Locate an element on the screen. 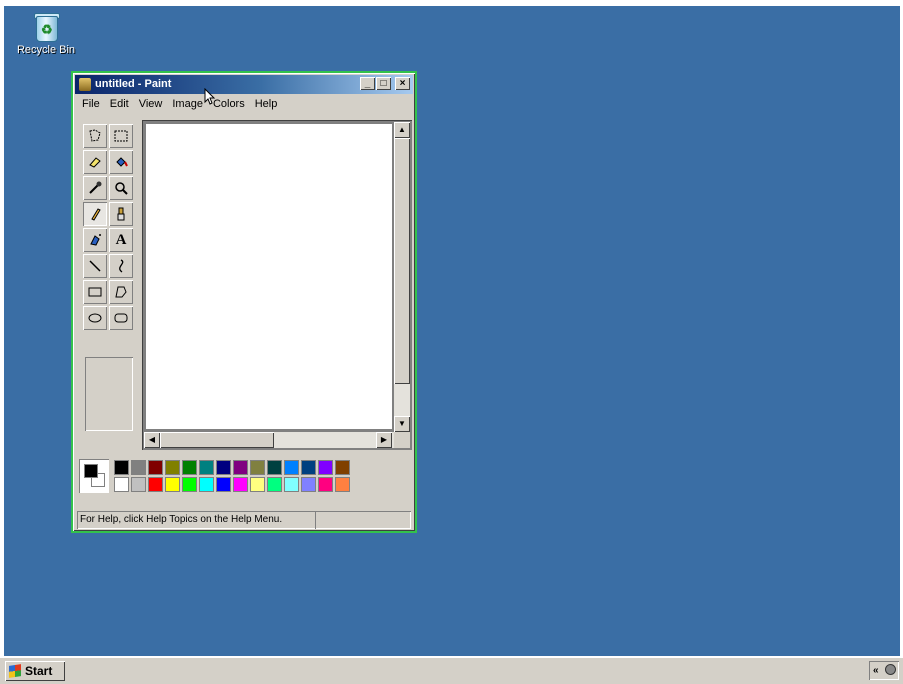  menu-image: Image is located at coordinates (187, 103).